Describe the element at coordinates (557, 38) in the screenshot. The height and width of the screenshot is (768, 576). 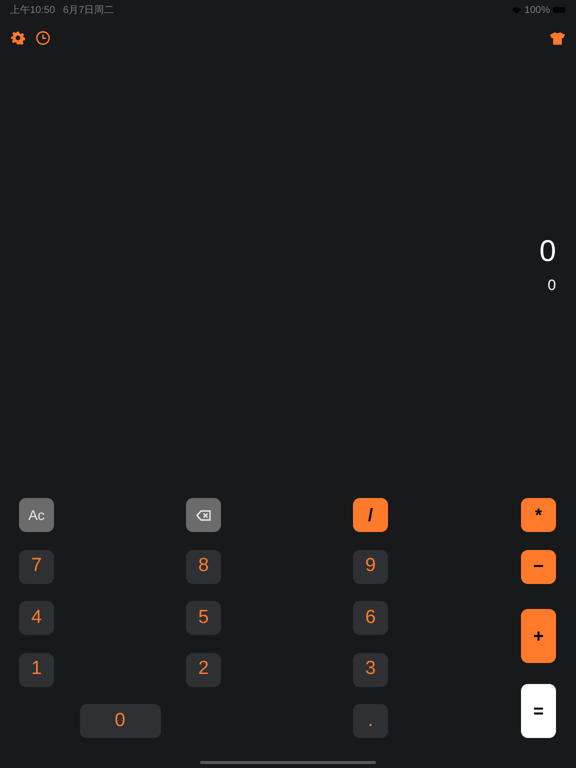
I see `shirt-icon` at that location.